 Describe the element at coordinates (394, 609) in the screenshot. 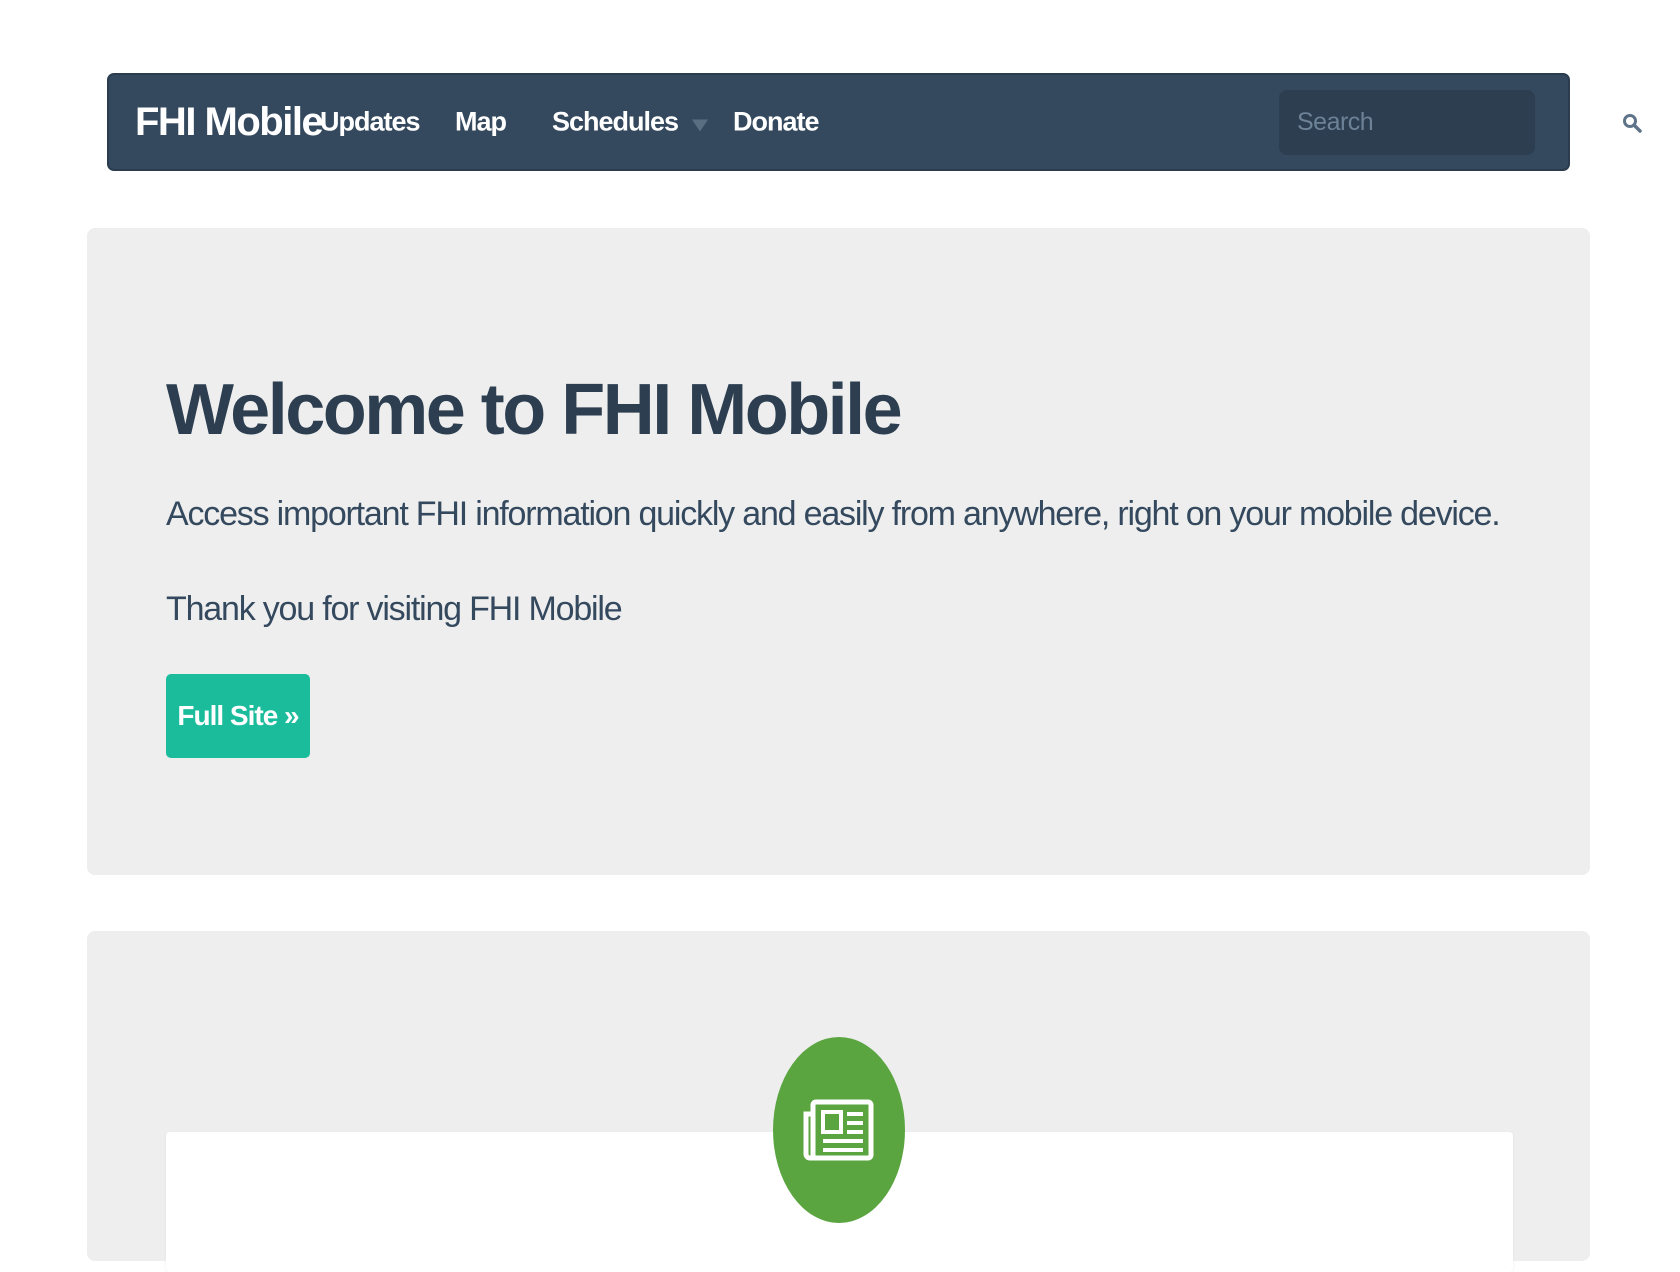

I see `hero-thanks-text: Thank you for visiting FHI Mobile` at that location.